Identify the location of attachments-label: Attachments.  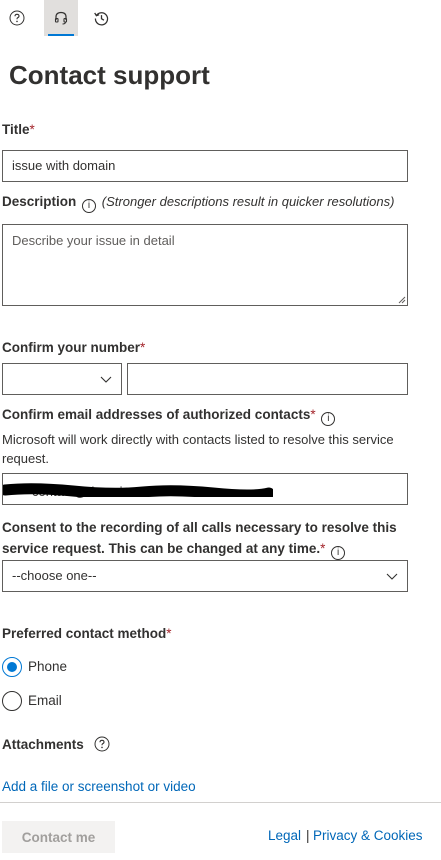
(56, 744).